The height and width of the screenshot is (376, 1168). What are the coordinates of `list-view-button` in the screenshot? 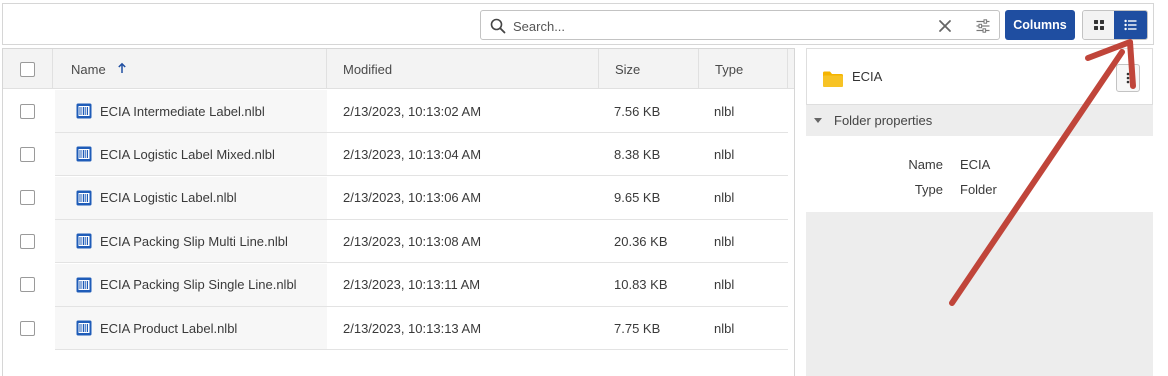 It's located at (1130, 25).